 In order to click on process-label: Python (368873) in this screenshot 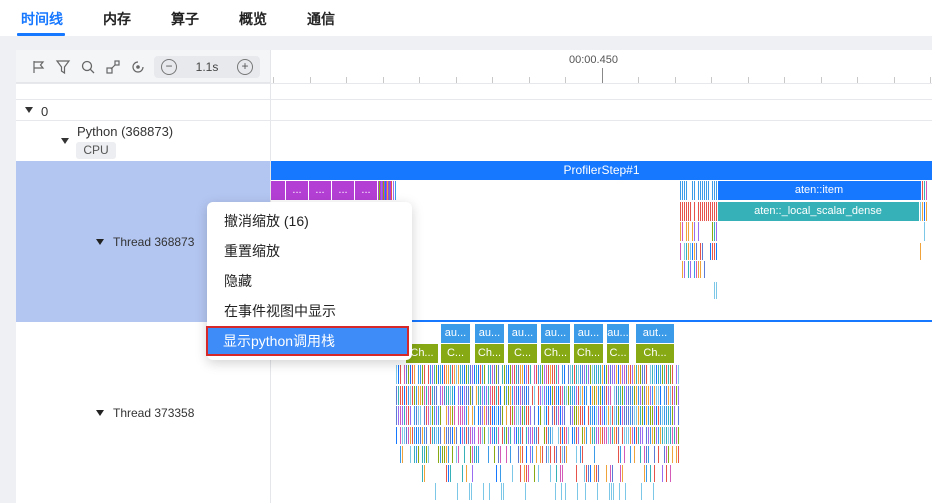, I will do `click(125, 131)`.